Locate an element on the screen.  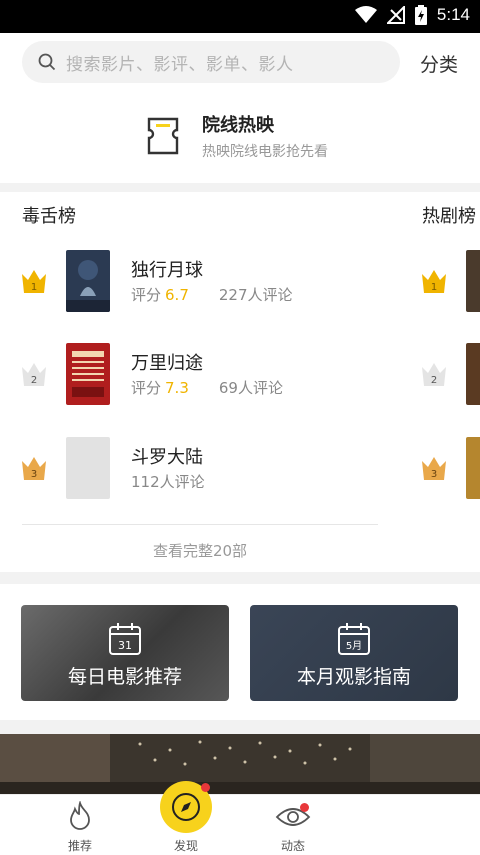
movie-meta: 112人评论 is located at coordinates (168, 481).